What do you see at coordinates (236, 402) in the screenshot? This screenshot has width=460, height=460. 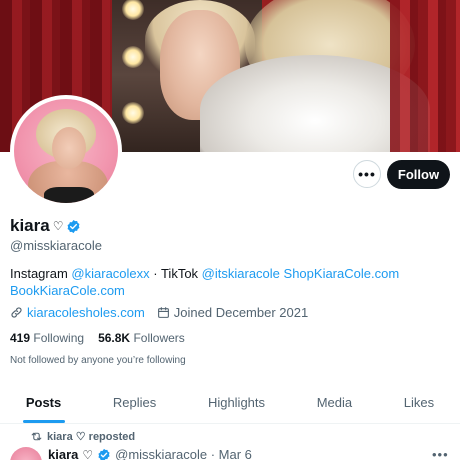 I see `tab-highlights: Highlights` at bounding box center [236, 402].